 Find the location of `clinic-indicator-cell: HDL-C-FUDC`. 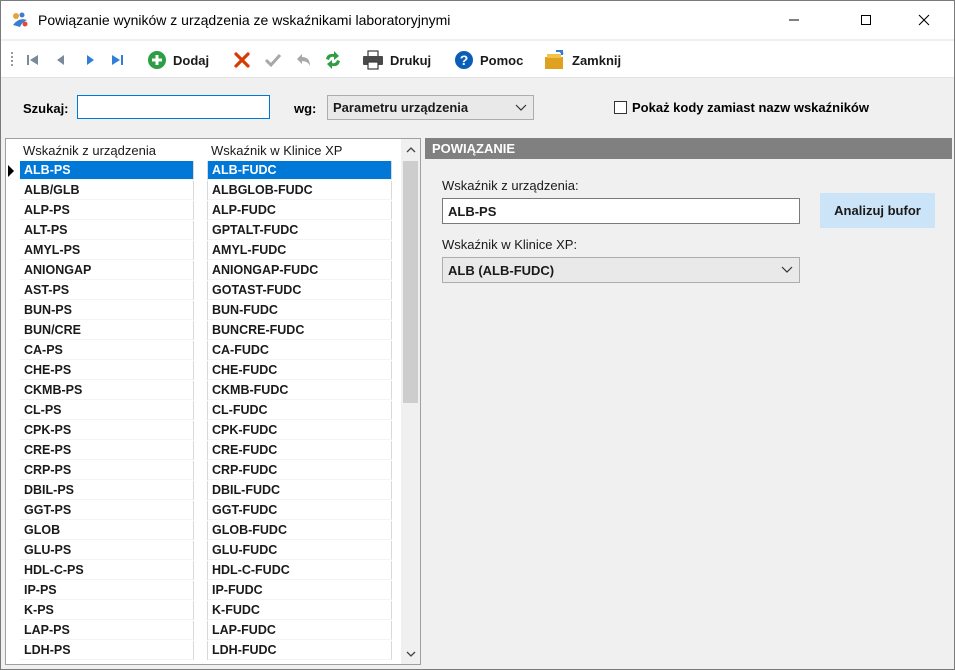

clinic-indicator-cell: HDL-C-FUDC is located at coordinates (300, 570).